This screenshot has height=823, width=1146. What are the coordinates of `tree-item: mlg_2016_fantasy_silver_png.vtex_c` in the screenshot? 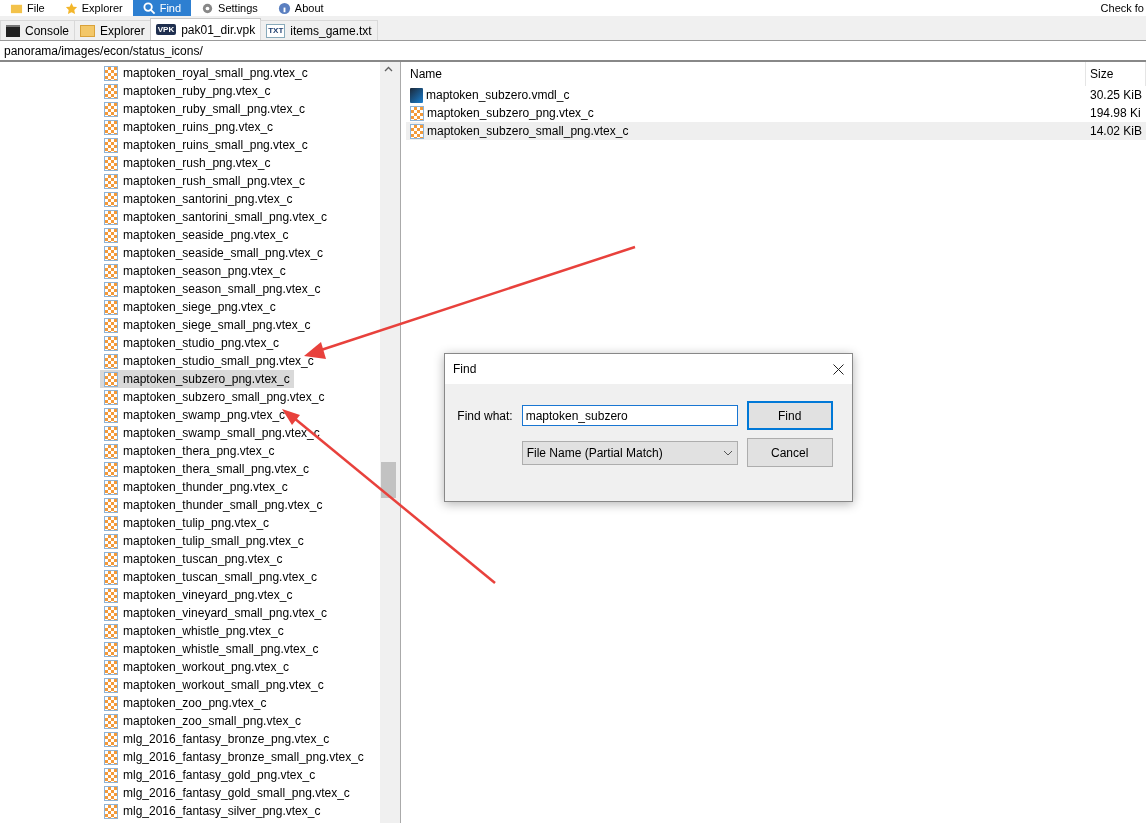 It's located at (212, 811).